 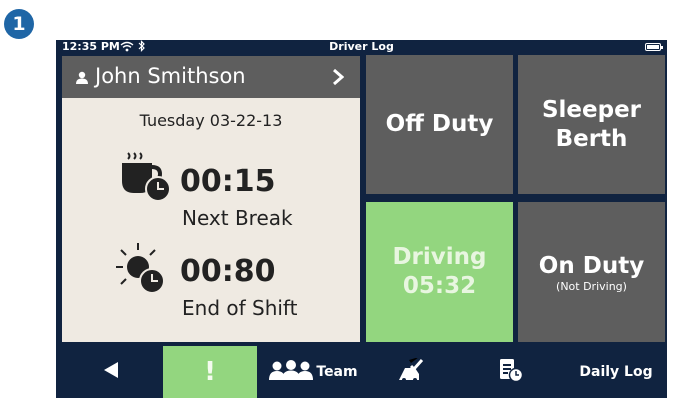 I want to click on driving-time: 05:32, so click(x=439, y=286).